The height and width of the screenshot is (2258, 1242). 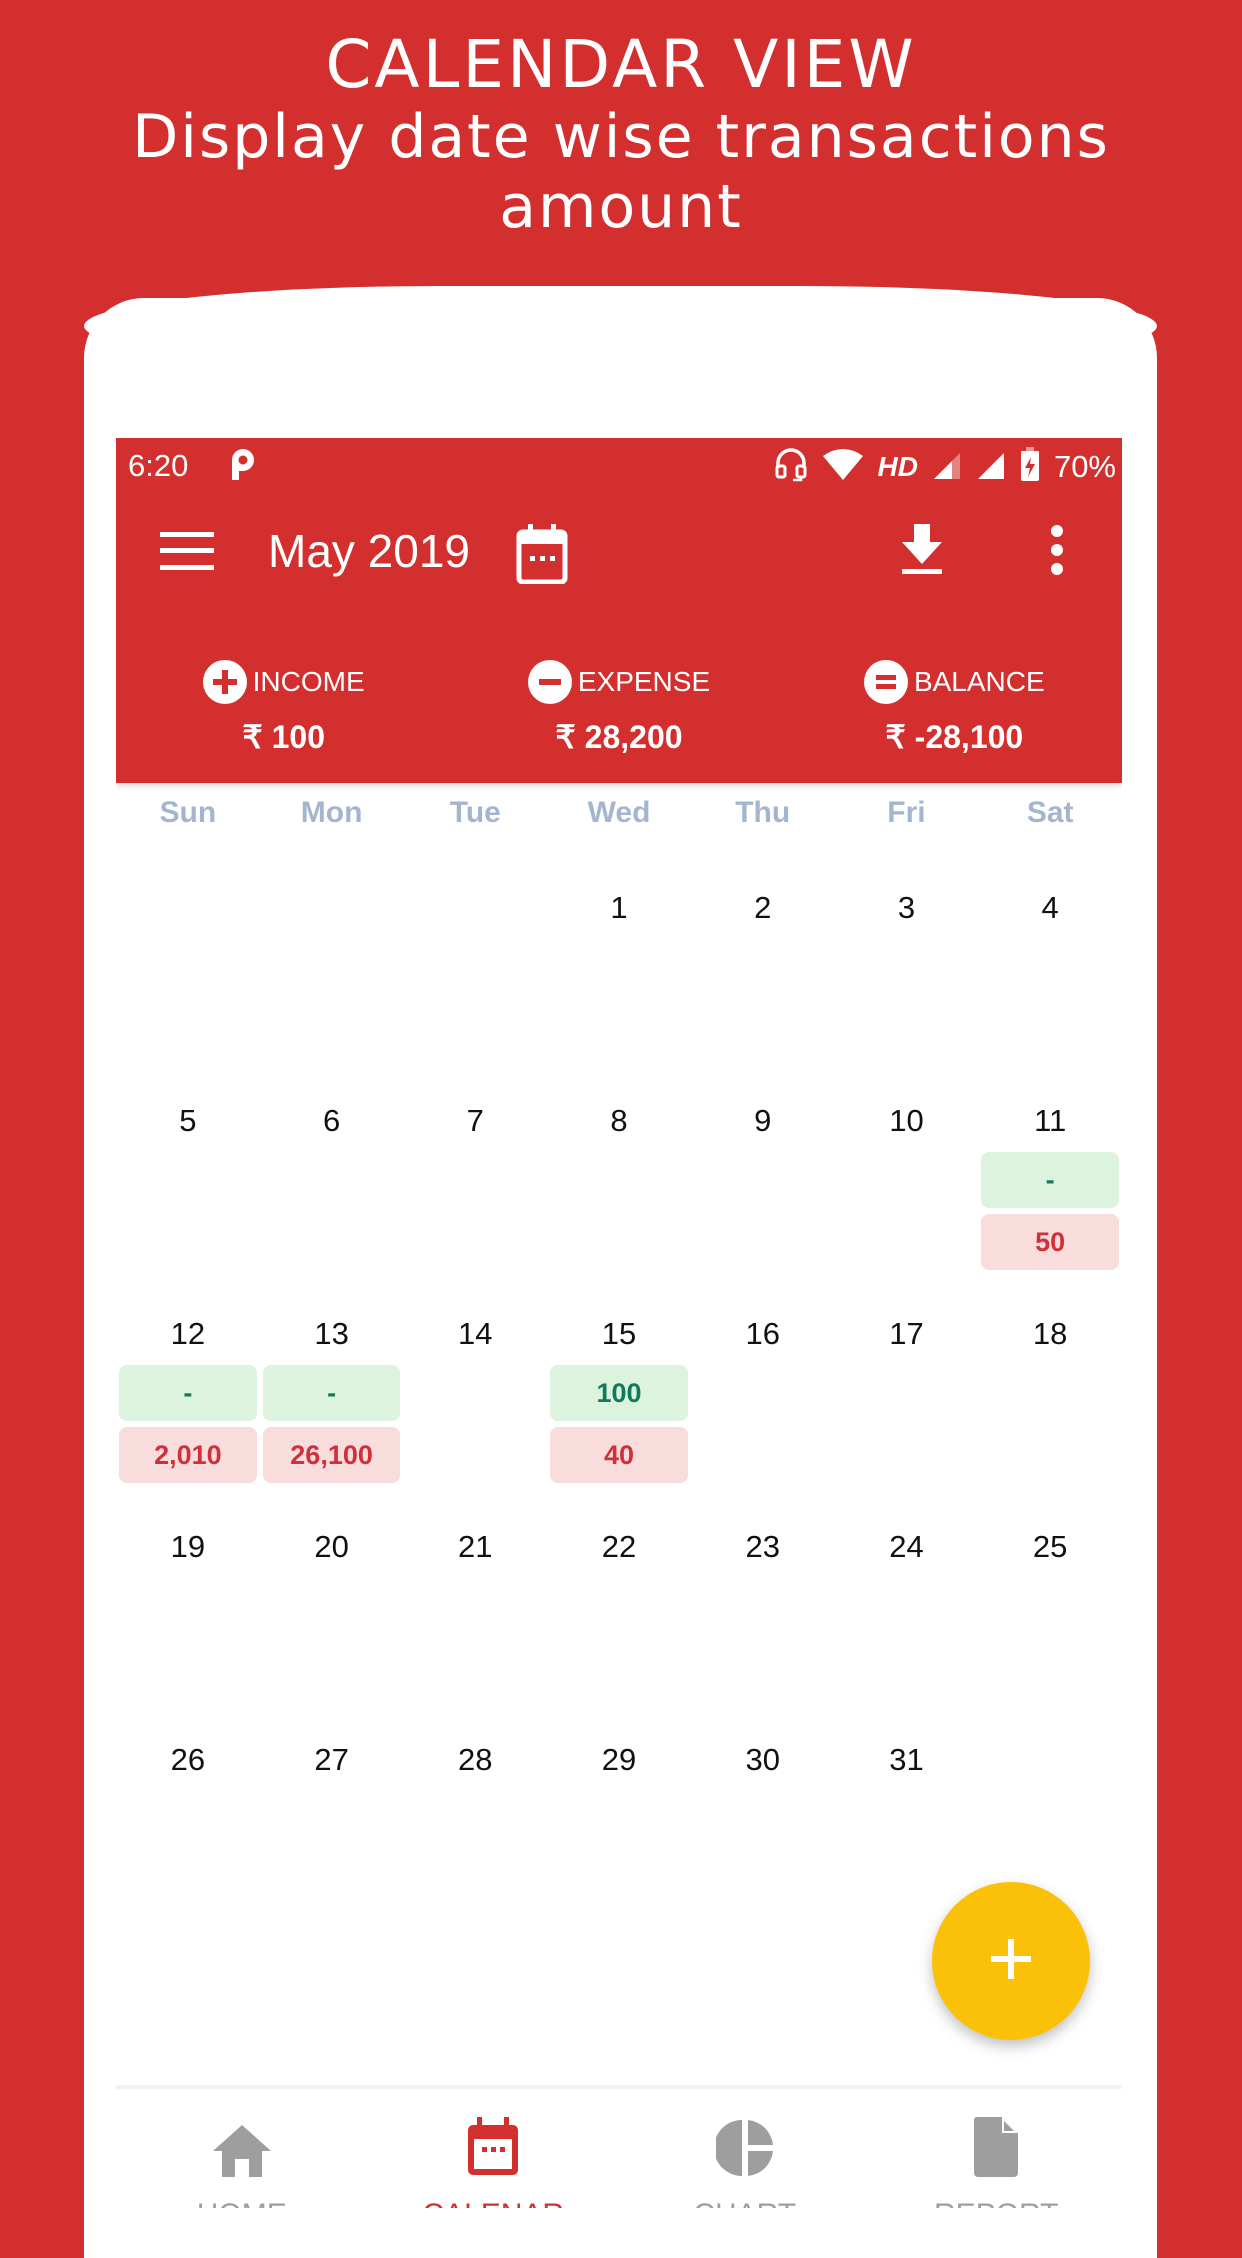 What do you see at coordinates (549, 682) in the screenshot?
I see `minus-circle-icon` at bounding box center [549, 682].